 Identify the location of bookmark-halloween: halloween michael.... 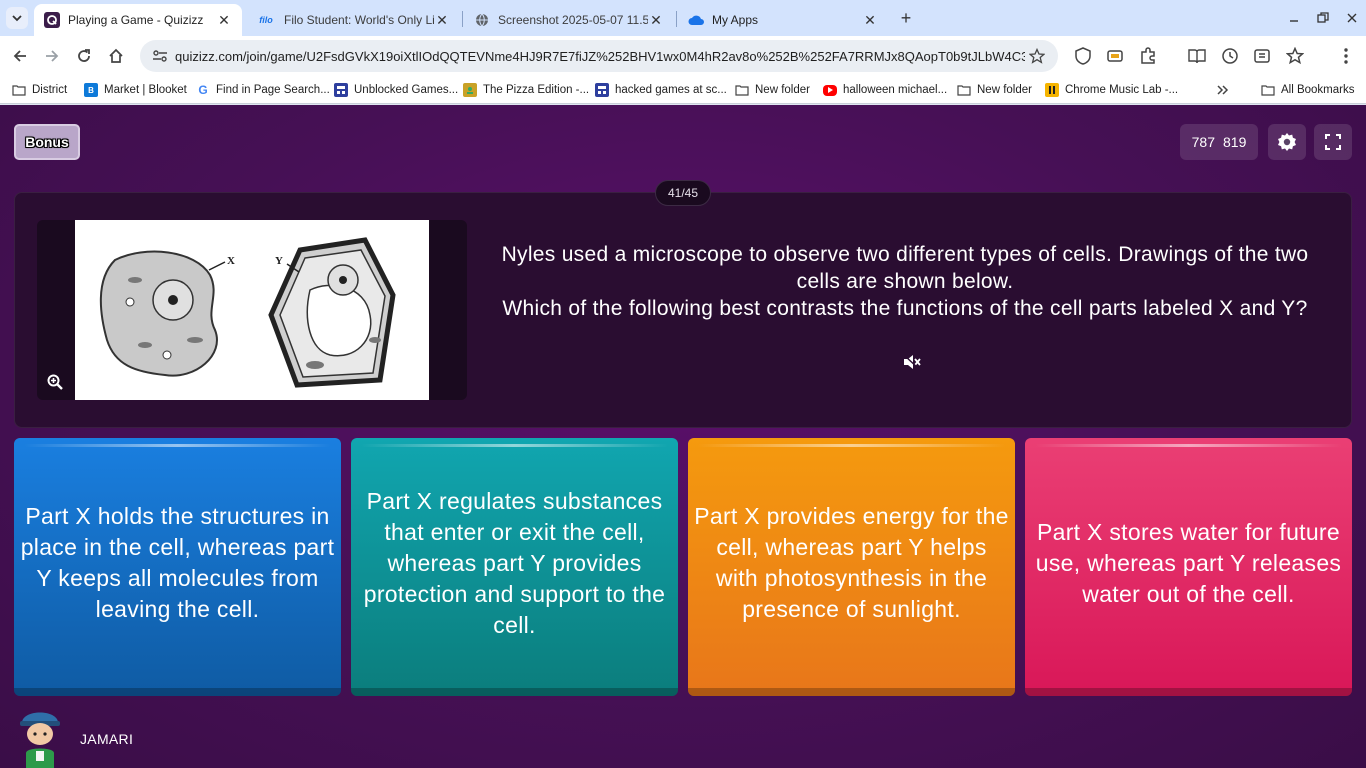
(885, 90).